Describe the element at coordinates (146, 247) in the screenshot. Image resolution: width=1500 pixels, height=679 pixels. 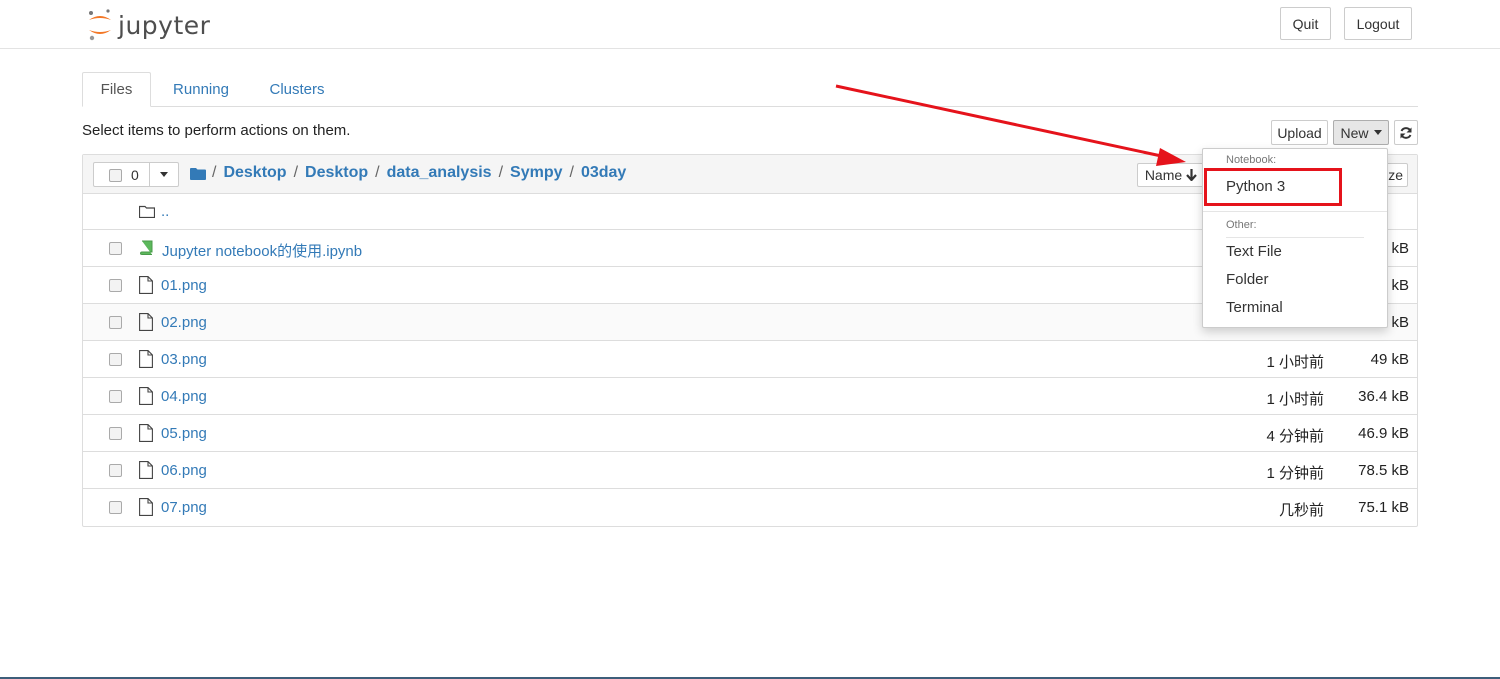
I see `notebook-icon` at that location.